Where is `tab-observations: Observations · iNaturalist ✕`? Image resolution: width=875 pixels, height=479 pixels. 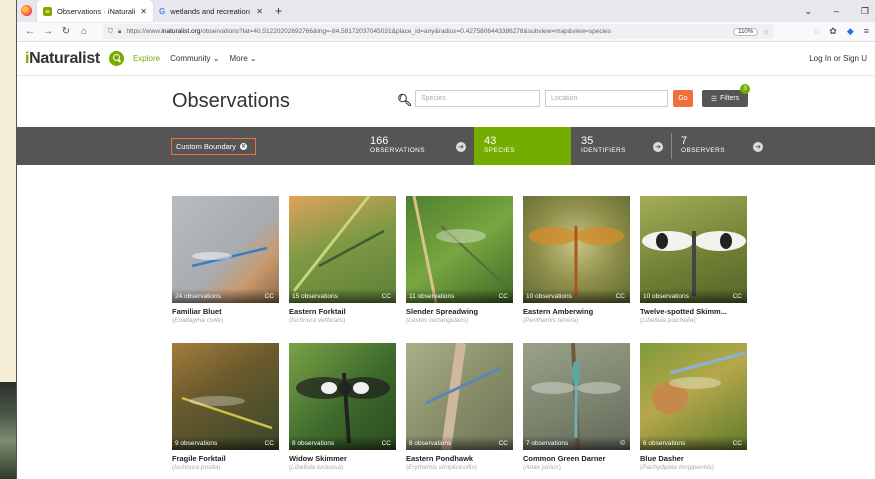
tab-observations: Observations · iNaturalist ✕ is located at coordinates (95, 11).